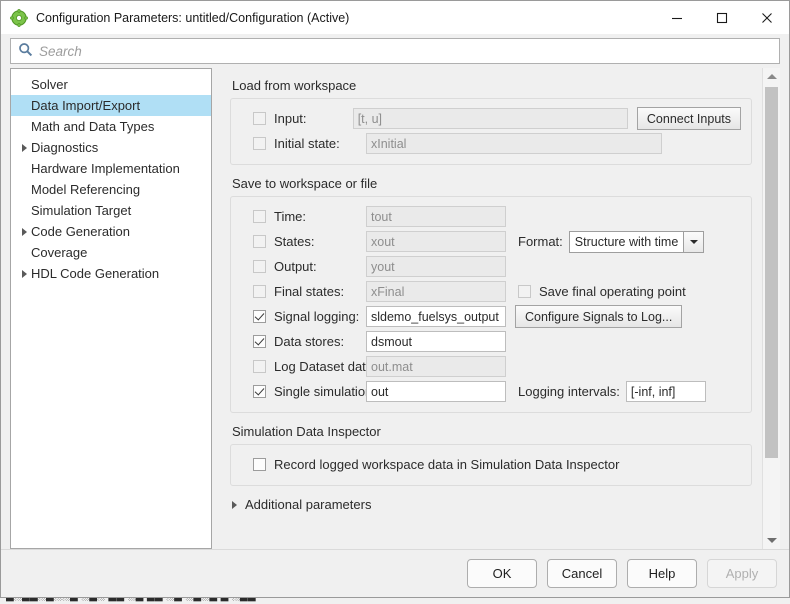 This screenshot has width=790, height=604. What do you see at coordinates (307, 143) in the screenshot?
I see `initial-state-label: Initial state:` at bounding box center [307, 143].